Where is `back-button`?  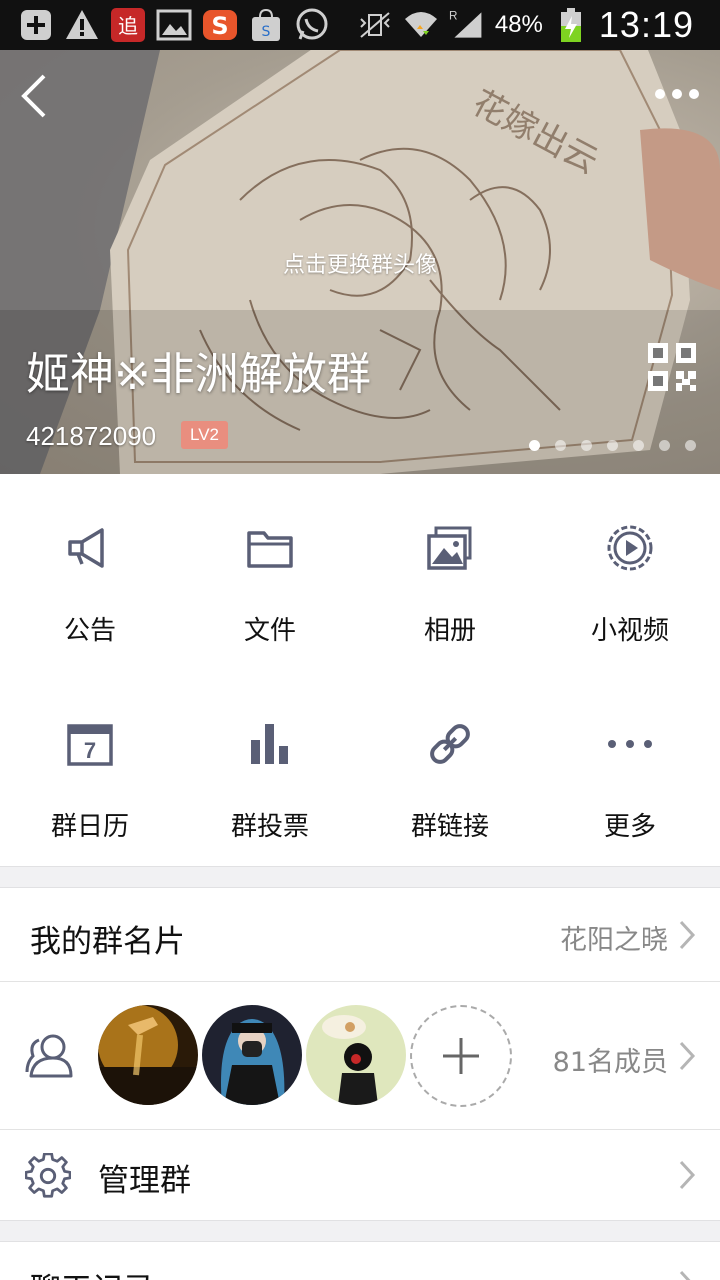
back-button is located at coordinates (34, 96).